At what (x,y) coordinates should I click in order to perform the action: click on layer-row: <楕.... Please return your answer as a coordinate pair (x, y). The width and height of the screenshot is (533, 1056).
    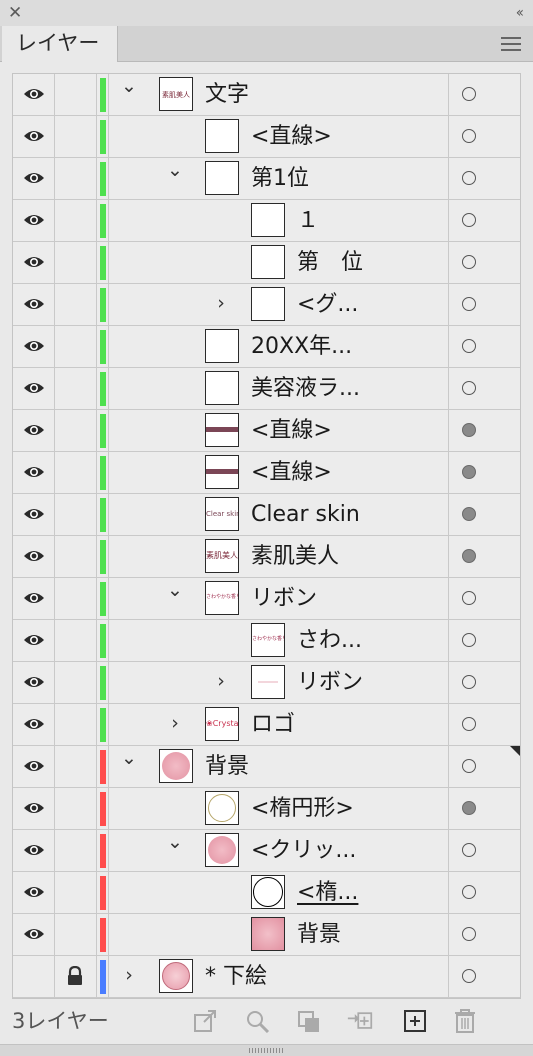
    Looking at the image, I should click on (266, 893).